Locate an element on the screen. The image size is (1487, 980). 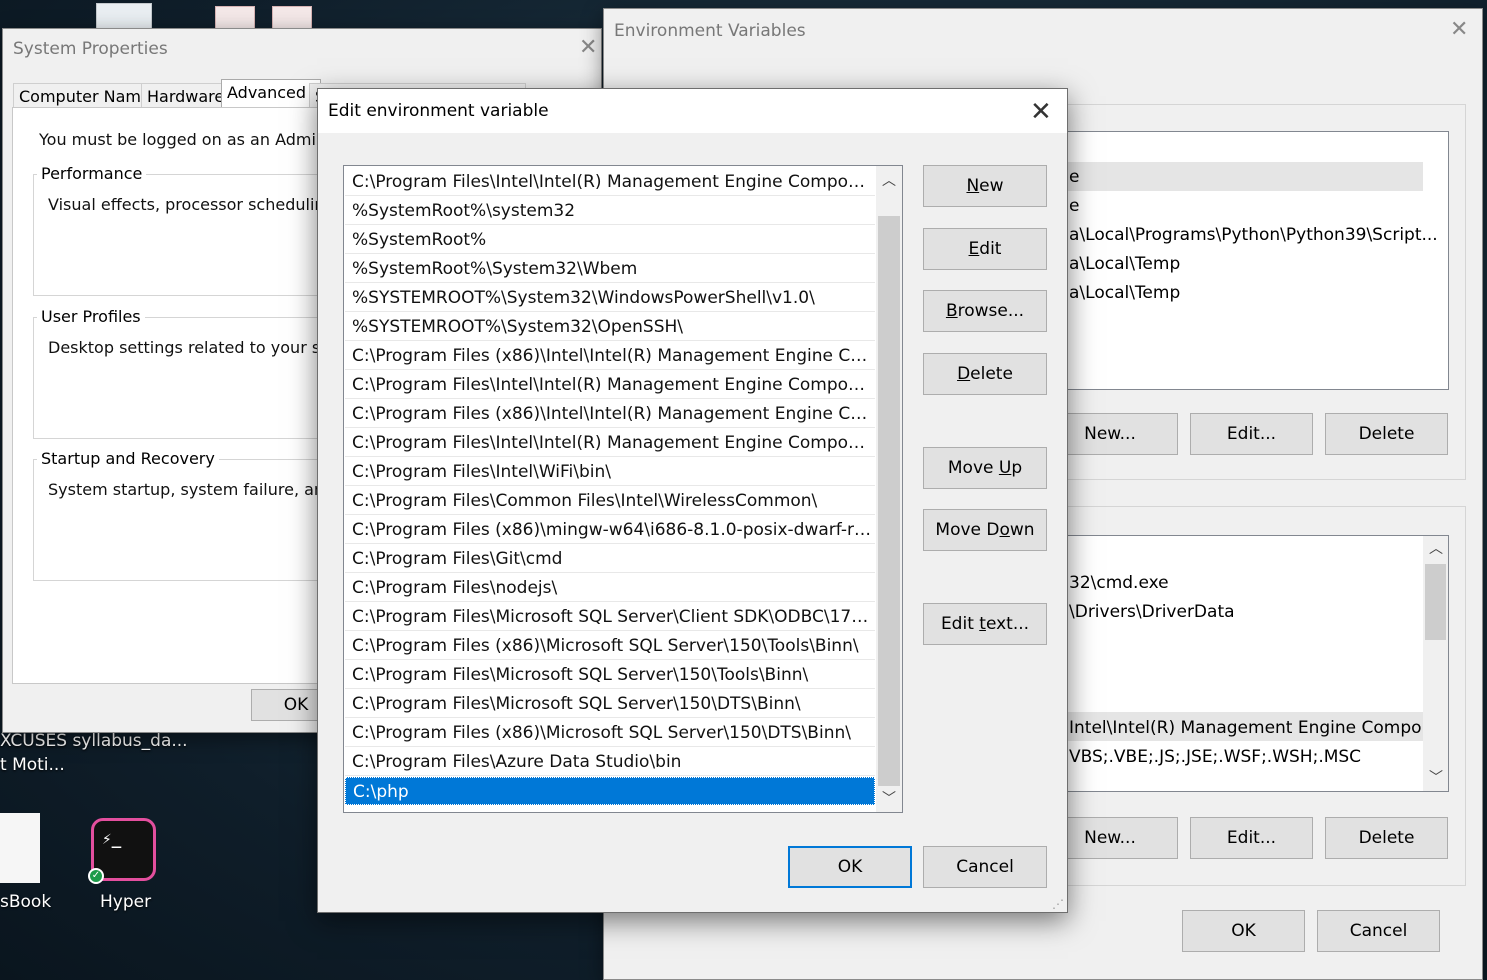
tab-advanced: Advanced is located at coordinates (271, 94).